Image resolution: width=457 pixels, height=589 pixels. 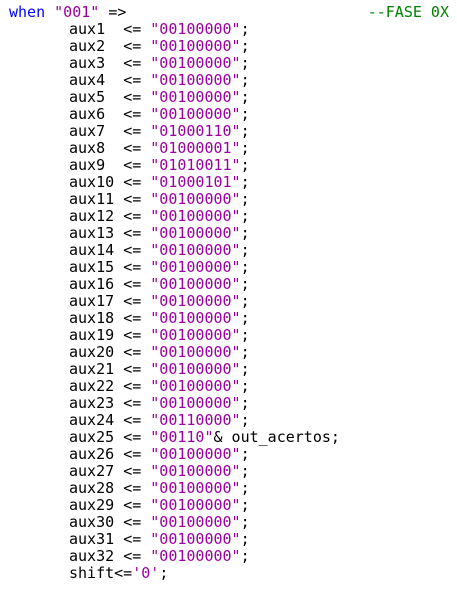 What do you see at coordinates (228, 505) in the screenshot?
I see `assignment-line: aux29 <= "00100000";` at bounding box center [228, 505].